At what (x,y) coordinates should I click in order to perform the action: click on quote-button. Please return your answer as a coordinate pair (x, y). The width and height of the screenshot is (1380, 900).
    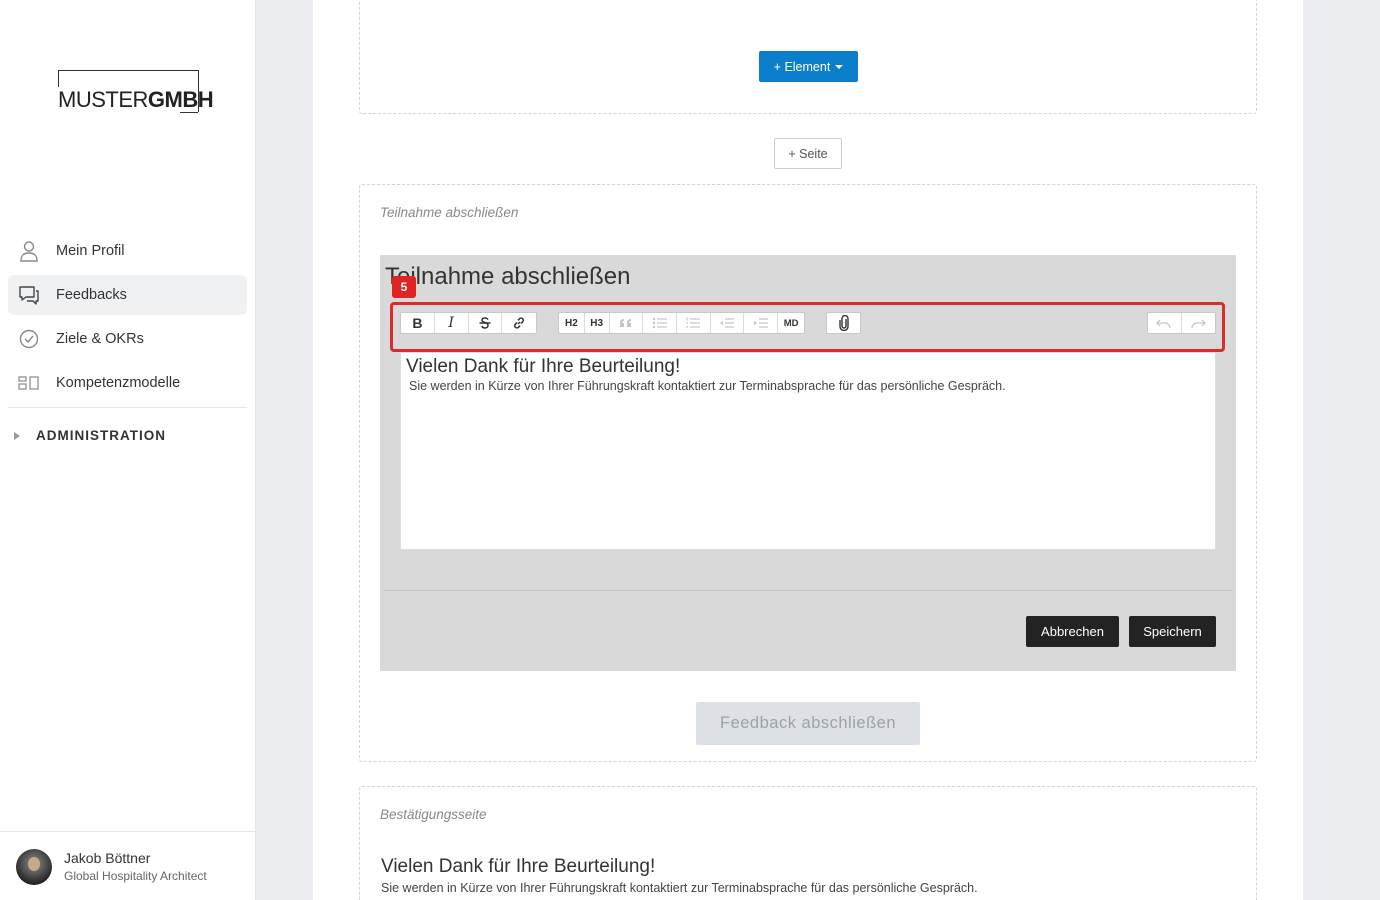
    Looking at the image, I should click on (627, 323).